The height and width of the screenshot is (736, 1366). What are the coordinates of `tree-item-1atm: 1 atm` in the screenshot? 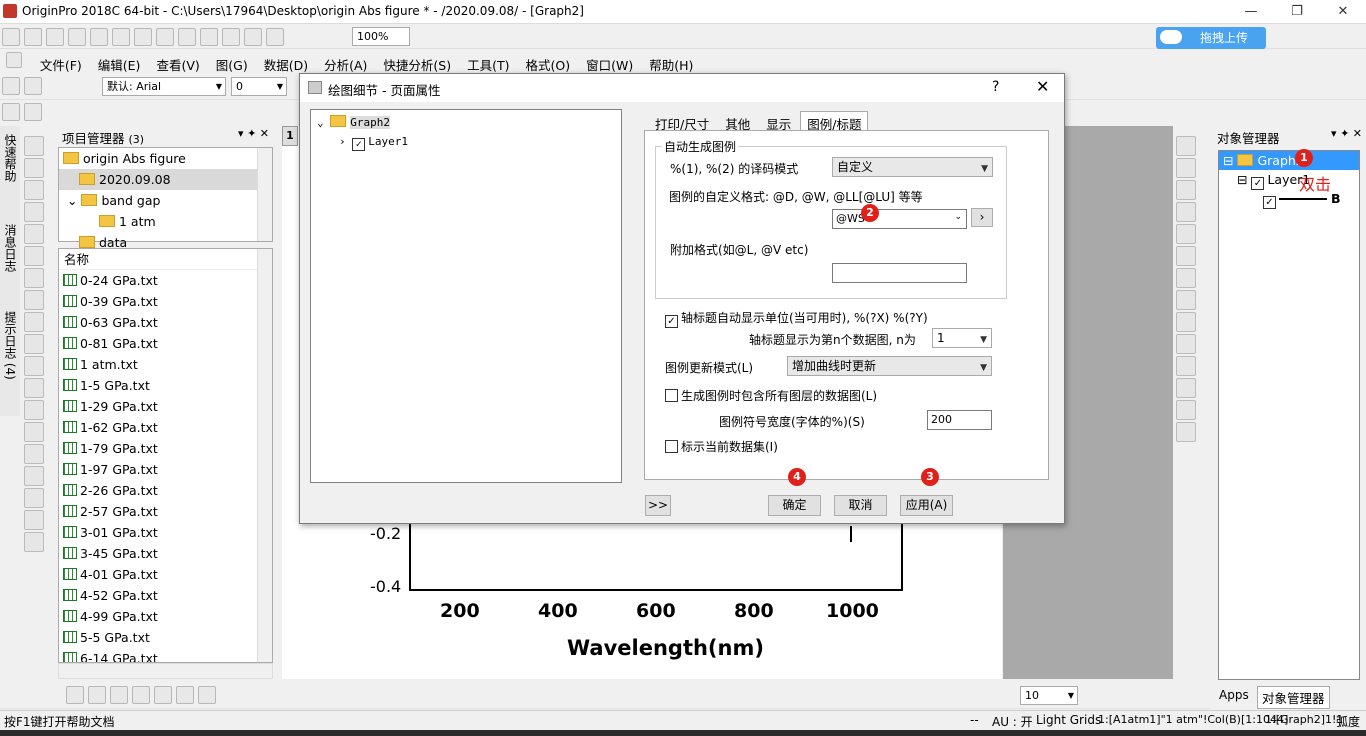 It's located at (165, 221).